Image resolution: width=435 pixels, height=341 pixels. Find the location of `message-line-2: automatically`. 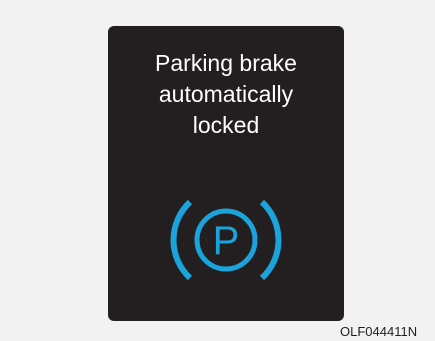

message-line-2: automatically is located at coordinates (226, 94).